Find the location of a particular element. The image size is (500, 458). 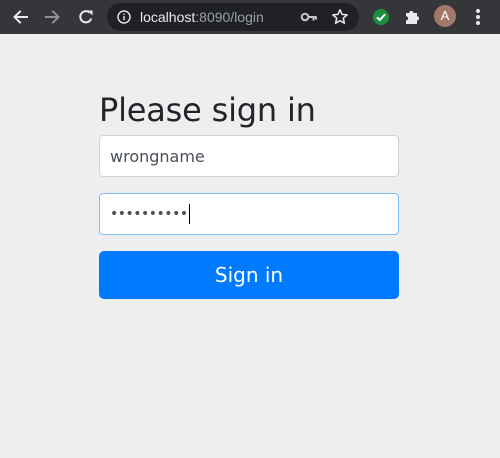

key-icon is located at coordinates (309, 17).